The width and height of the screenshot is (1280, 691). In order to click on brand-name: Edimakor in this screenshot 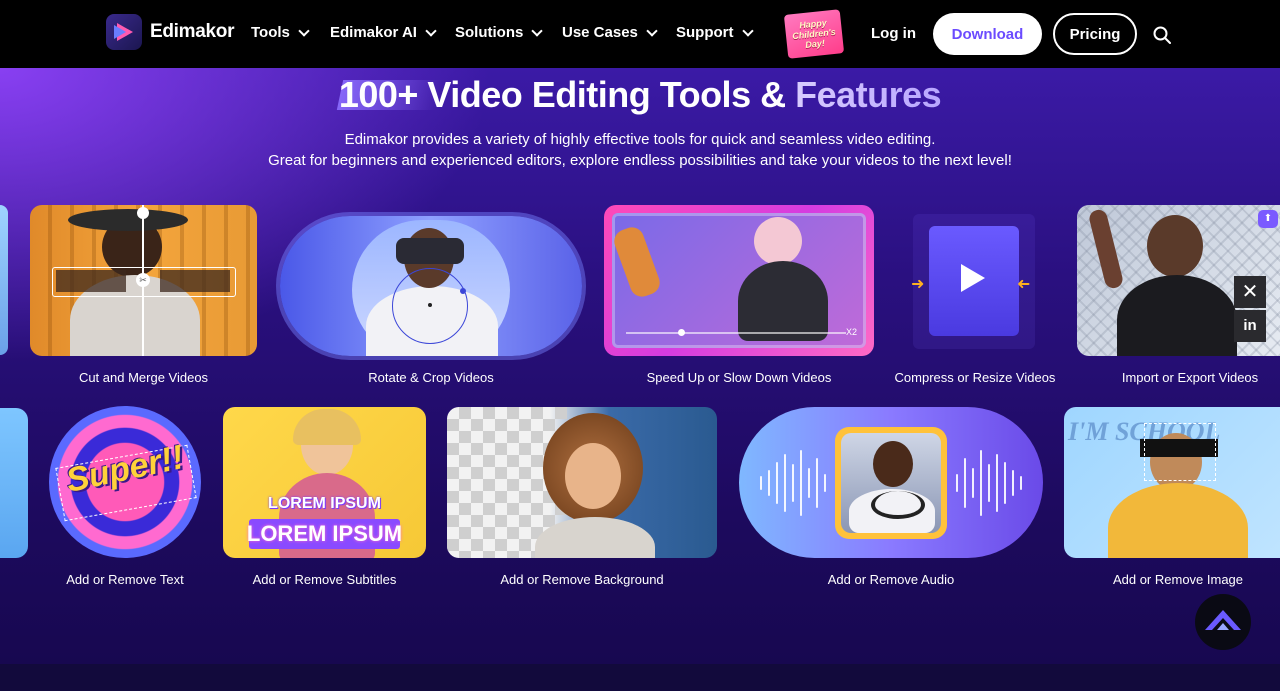, I will do `click(192, 31)`.